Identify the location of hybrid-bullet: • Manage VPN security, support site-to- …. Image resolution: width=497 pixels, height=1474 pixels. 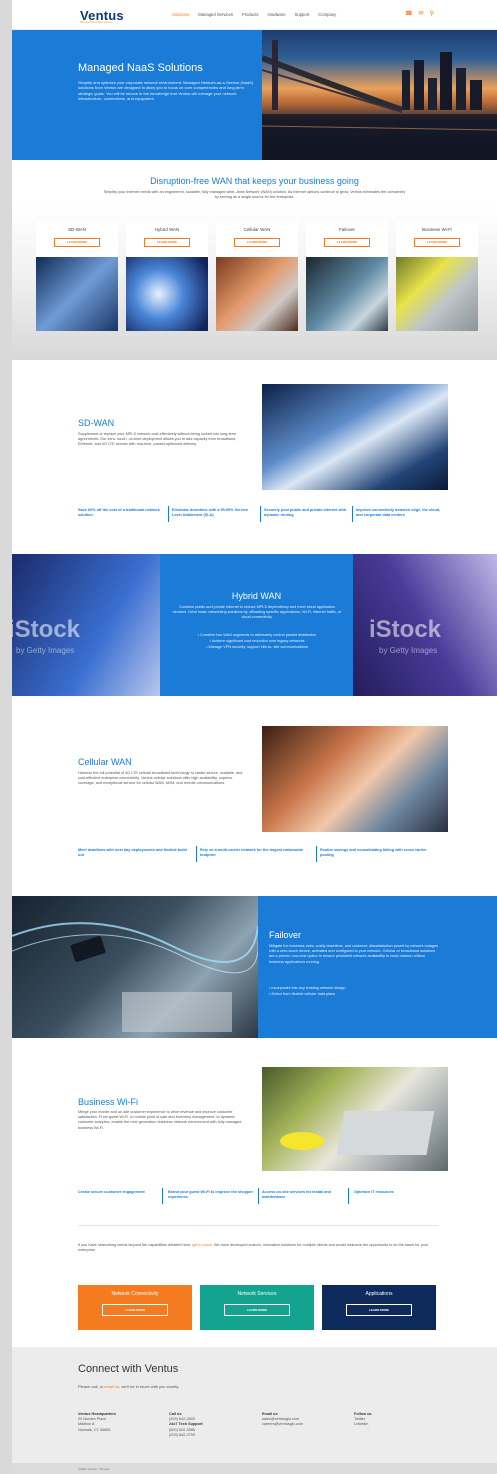
(257, 647).